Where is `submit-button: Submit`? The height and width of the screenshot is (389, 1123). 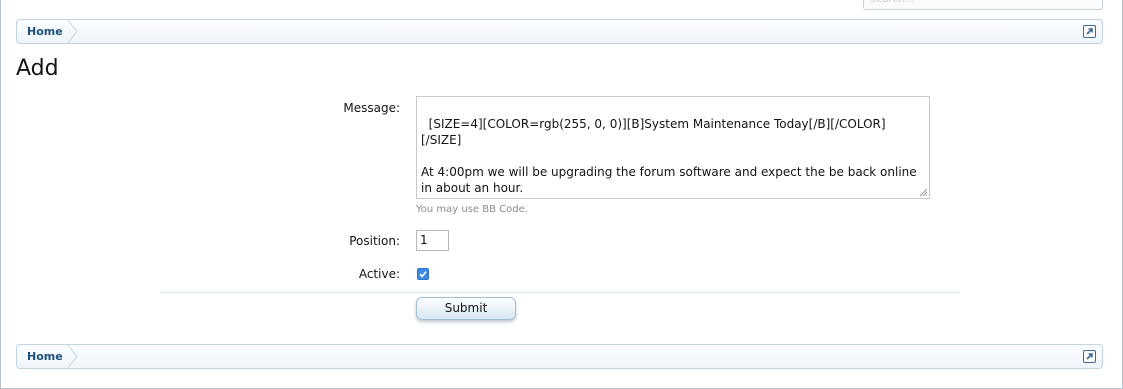 submit-button: Submit is located at coordinates (466, 308).